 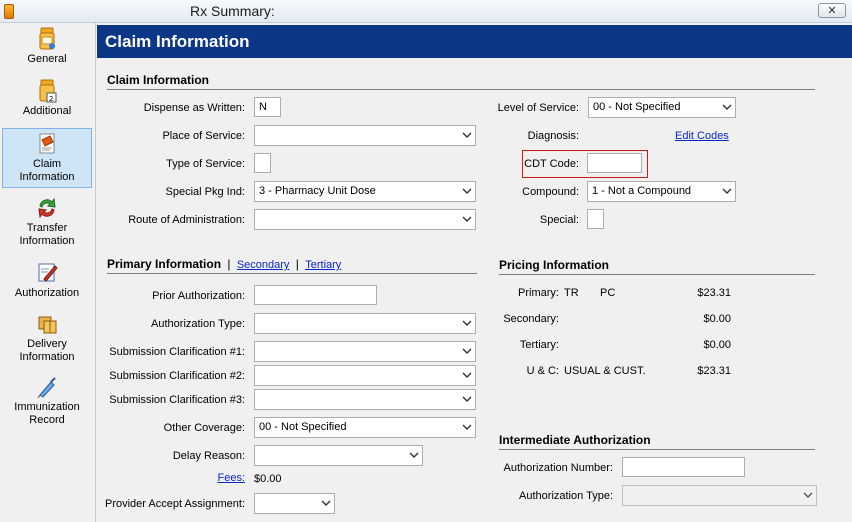 I want to click on sidebar-item-label: Delivery, so click(x=47, y=344).